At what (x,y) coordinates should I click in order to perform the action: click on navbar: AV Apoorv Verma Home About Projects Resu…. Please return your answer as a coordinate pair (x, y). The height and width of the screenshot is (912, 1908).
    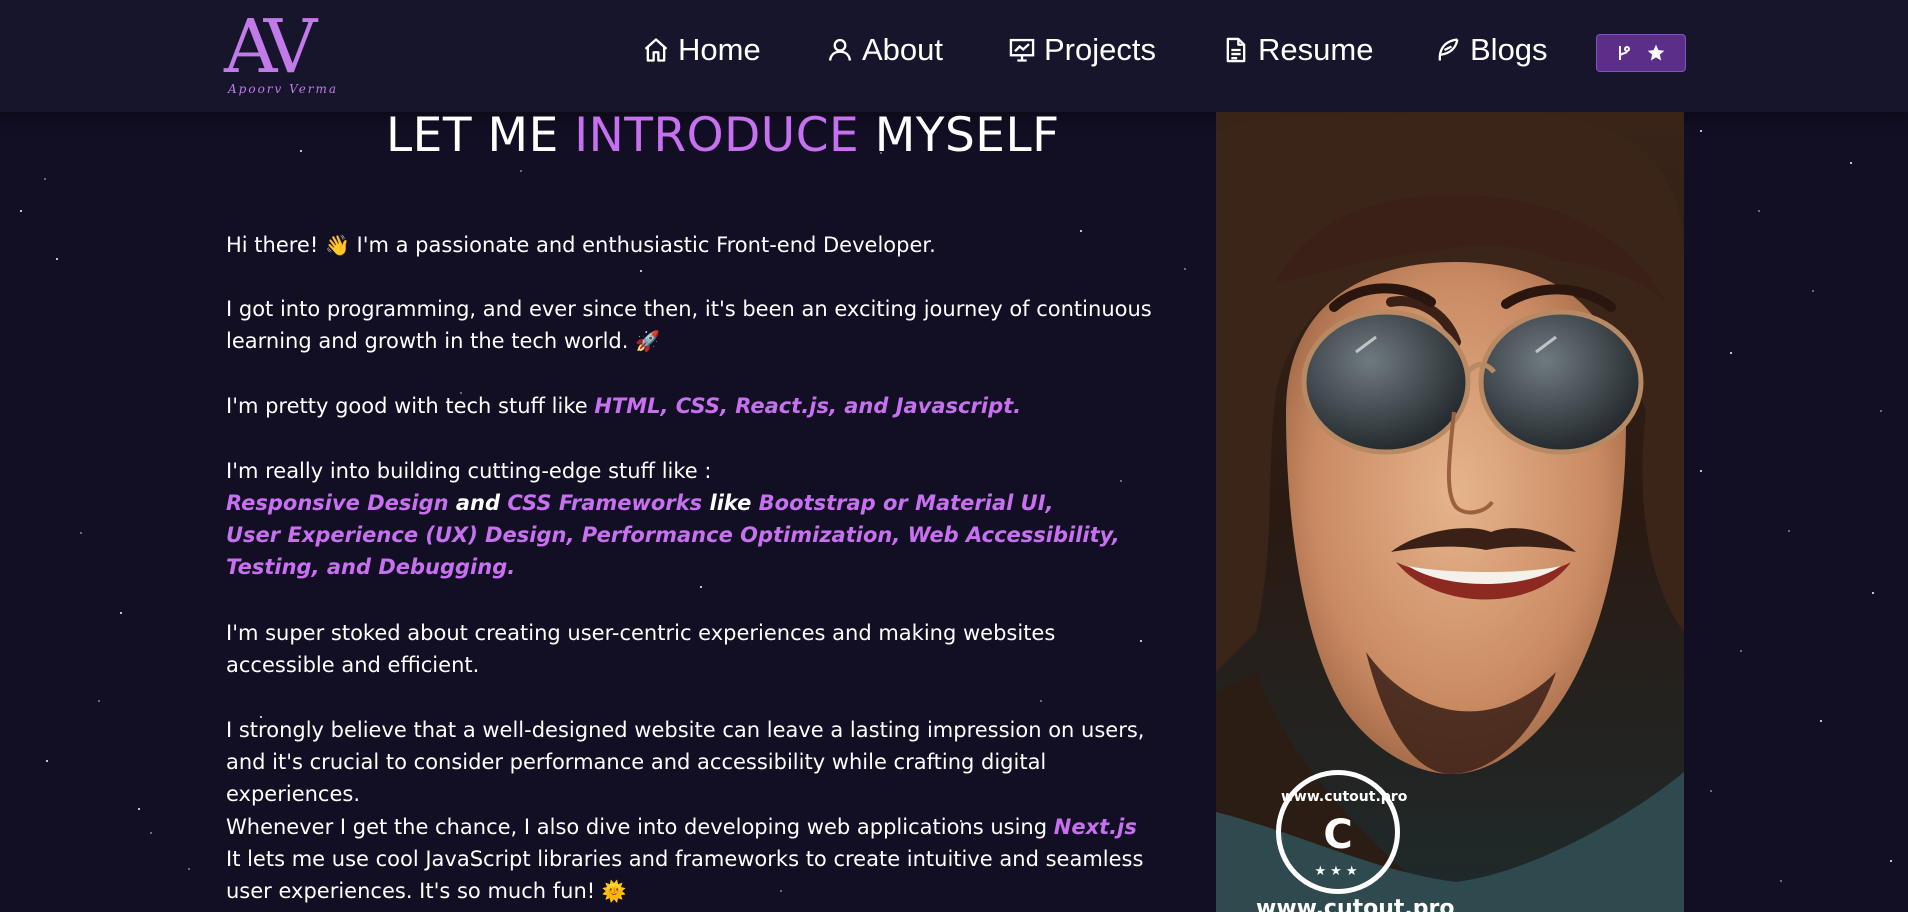
    Looking at the image, I should click on (954, 56).